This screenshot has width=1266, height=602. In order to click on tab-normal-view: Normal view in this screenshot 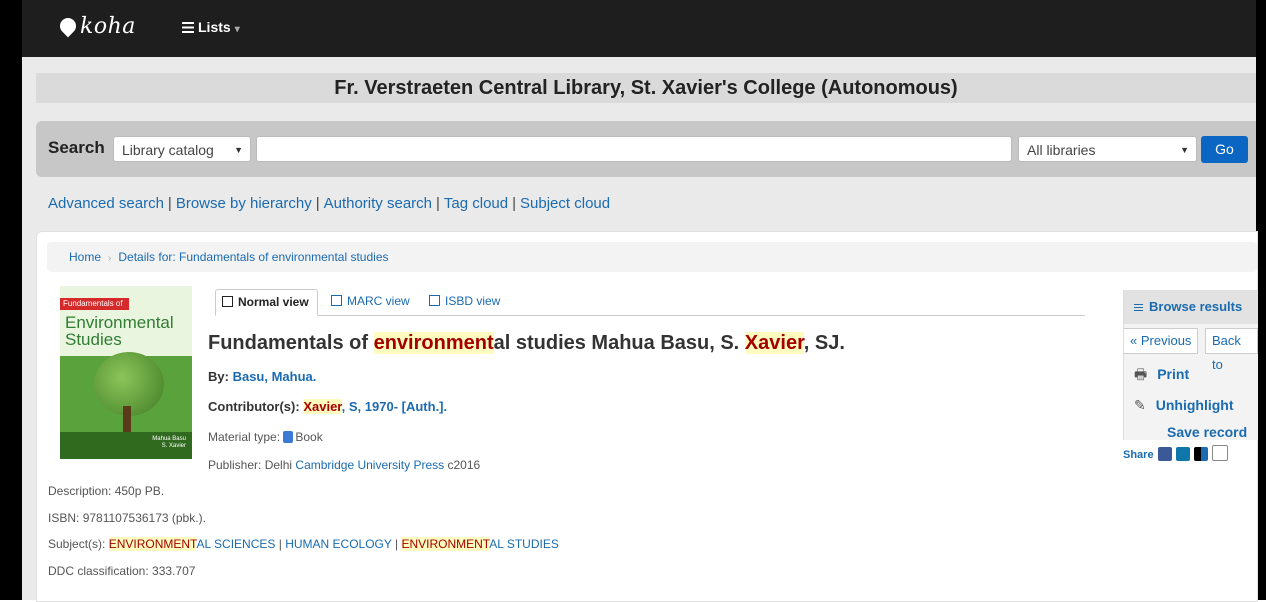, I will do `click(266, 302)`.